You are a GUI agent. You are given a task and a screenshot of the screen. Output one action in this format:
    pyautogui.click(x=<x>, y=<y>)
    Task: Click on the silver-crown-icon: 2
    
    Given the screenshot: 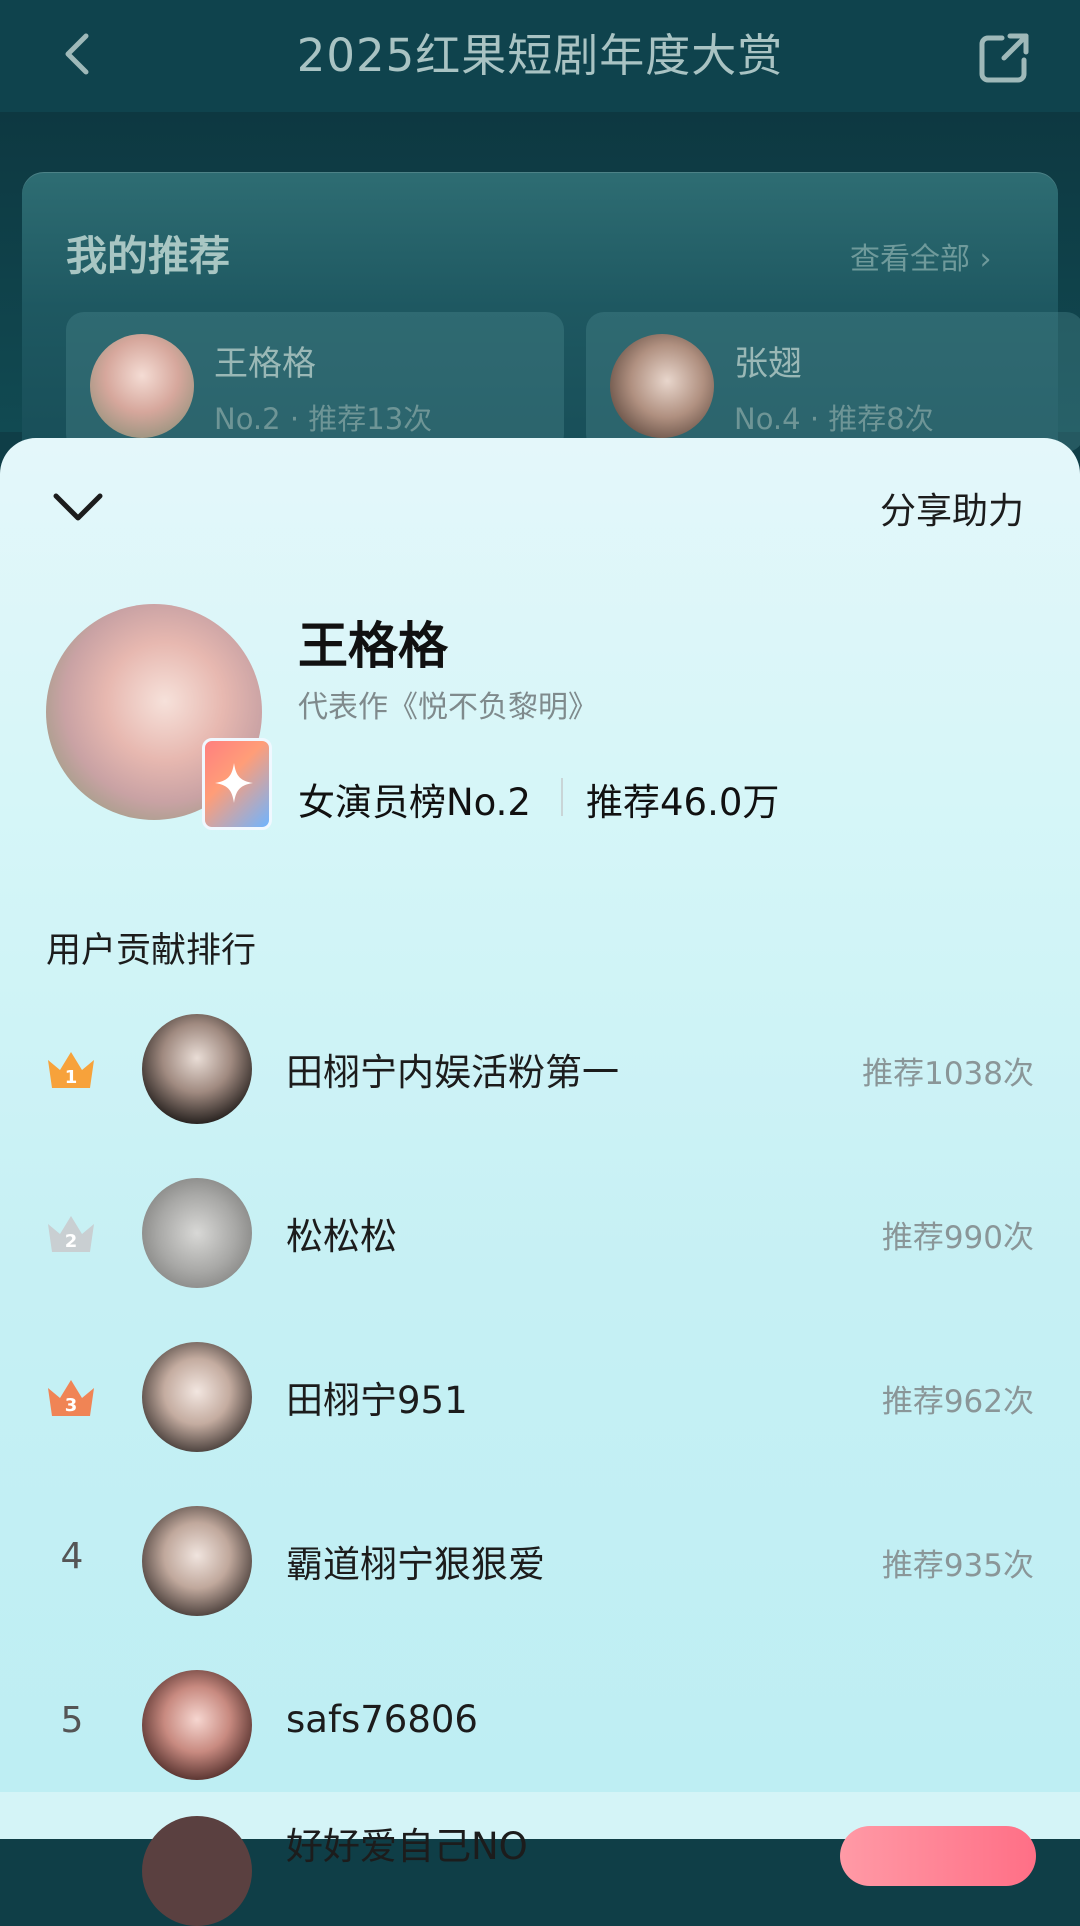 What is the action you would take?
    pyautogui.click(x=71, y=1234)
    